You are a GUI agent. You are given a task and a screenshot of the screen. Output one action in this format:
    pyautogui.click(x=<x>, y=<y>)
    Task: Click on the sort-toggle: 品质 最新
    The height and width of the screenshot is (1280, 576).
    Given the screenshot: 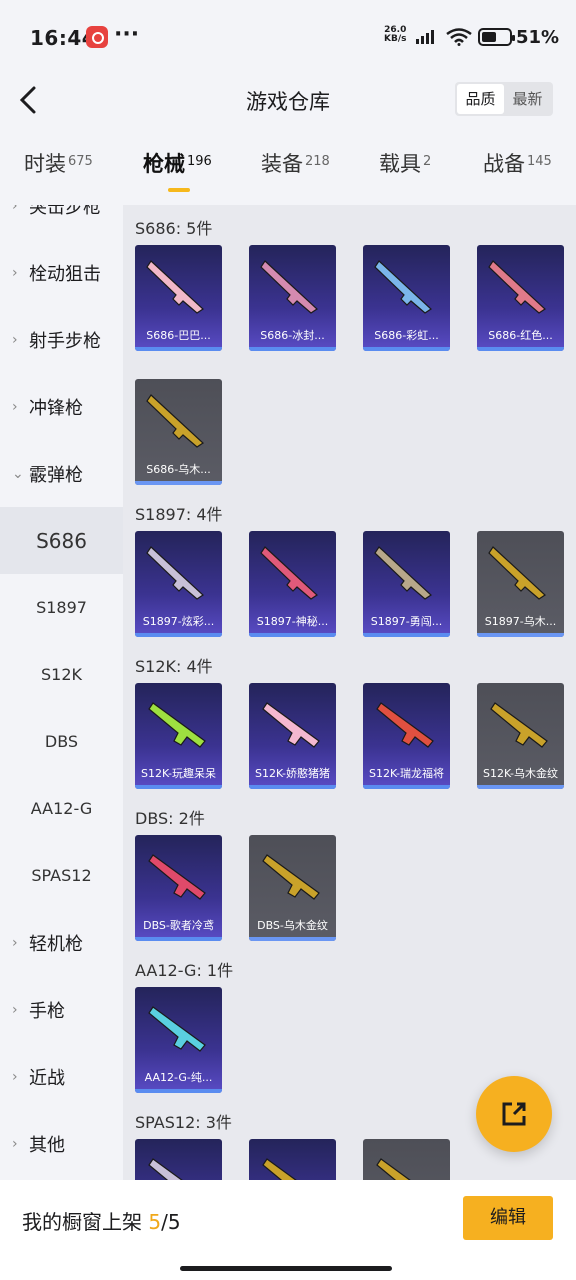 What is the action you would take?
    pyautogui.click(x=504, y=99)
    